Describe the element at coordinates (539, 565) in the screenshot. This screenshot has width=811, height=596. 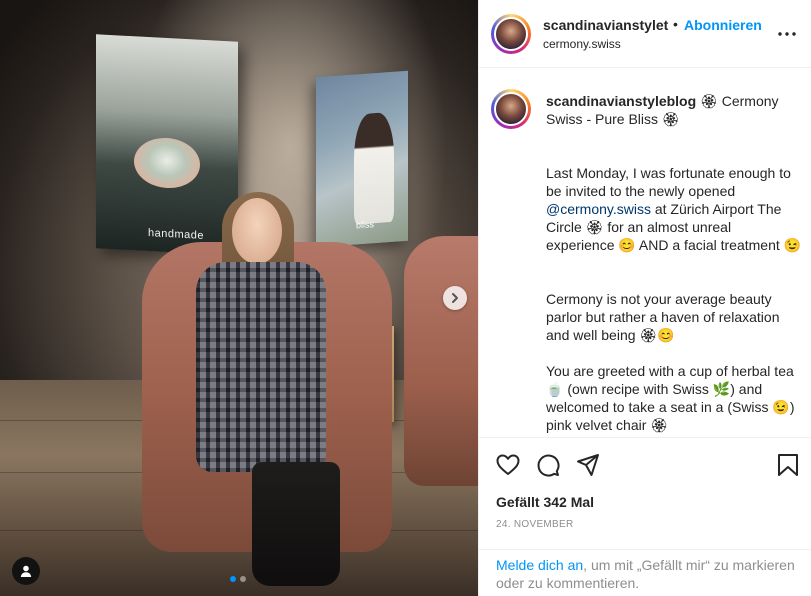
I see `login-link: Melde dich an` at that location.